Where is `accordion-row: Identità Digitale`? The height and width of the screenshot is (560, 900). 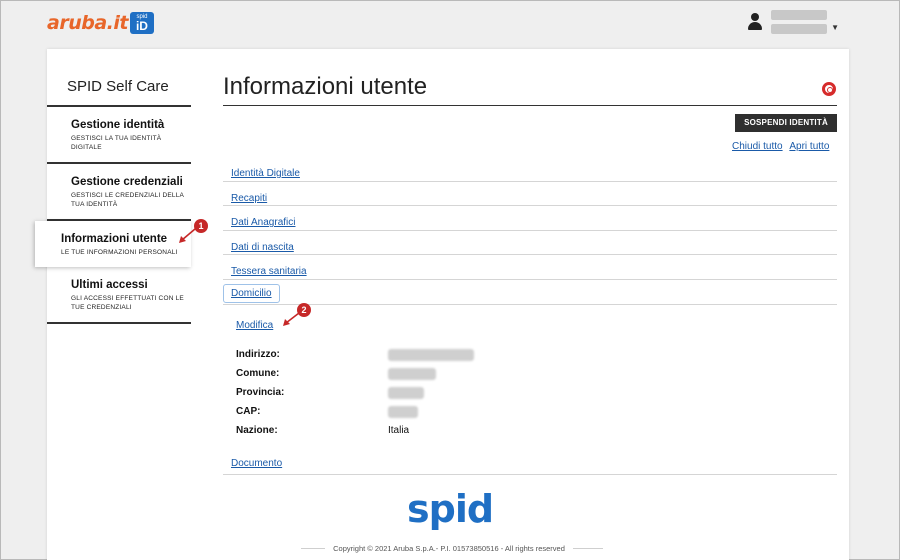 accordion-row: Identità Digitale is located at coordinates (530, 169).